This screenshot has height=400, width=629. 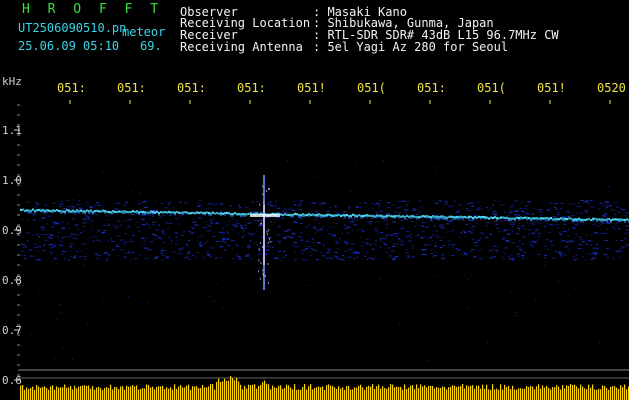 I want to click on filename: UT2506090510.pn, so click(x=72, y=28).